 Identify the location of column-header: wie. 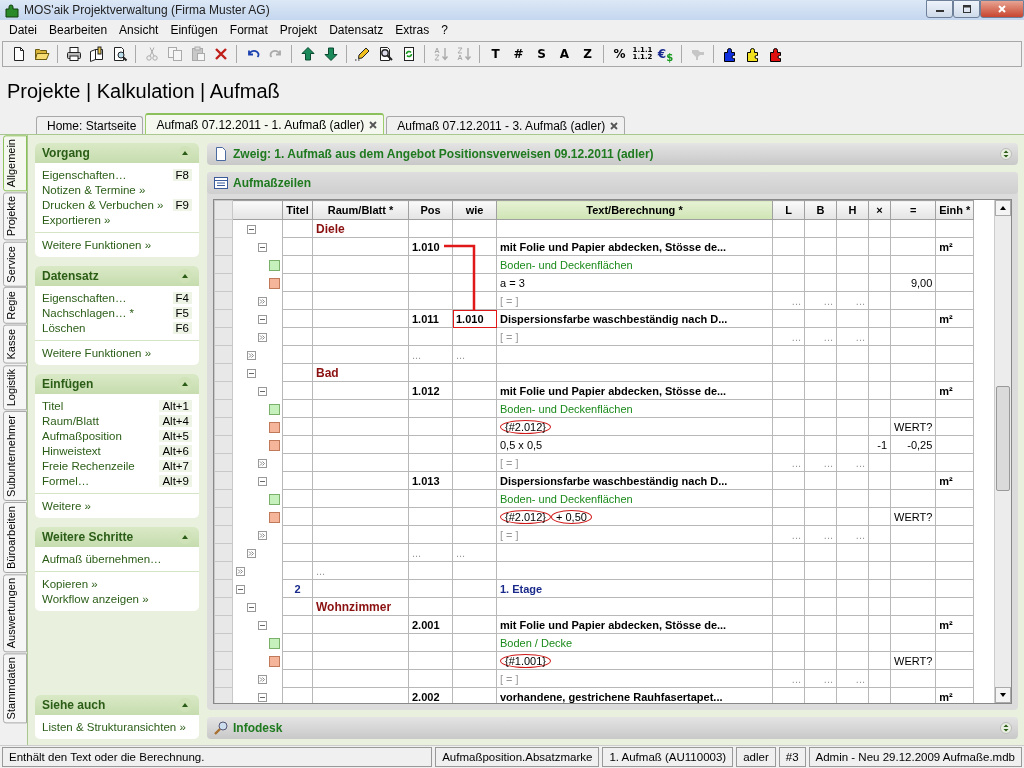
(474, 210).